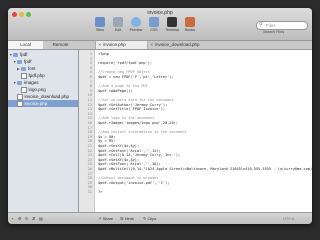 The image size is (320, 240). What do you see at coordinates (129, 151) in the screenshot?
I see `code-line: $pdf->SetFont('Arial','',14);` at bounding box center [129, 151].